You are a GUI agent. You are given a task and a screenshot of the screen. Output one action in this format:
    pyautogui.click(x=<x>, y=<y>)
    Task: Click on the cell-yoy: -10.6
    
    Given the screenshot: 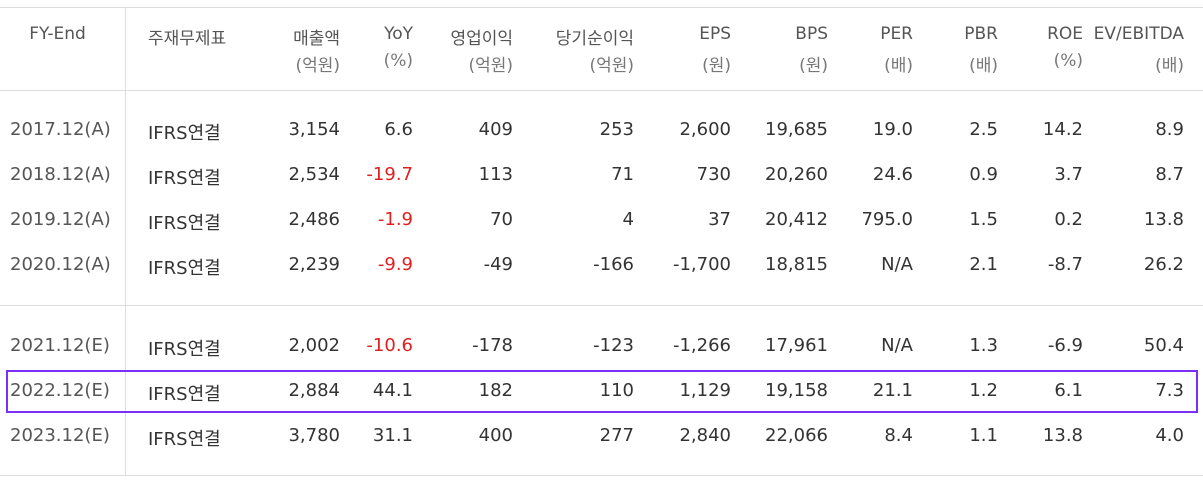 What is the action you would take?
    pyautogui.click(x=389, y=345)
    